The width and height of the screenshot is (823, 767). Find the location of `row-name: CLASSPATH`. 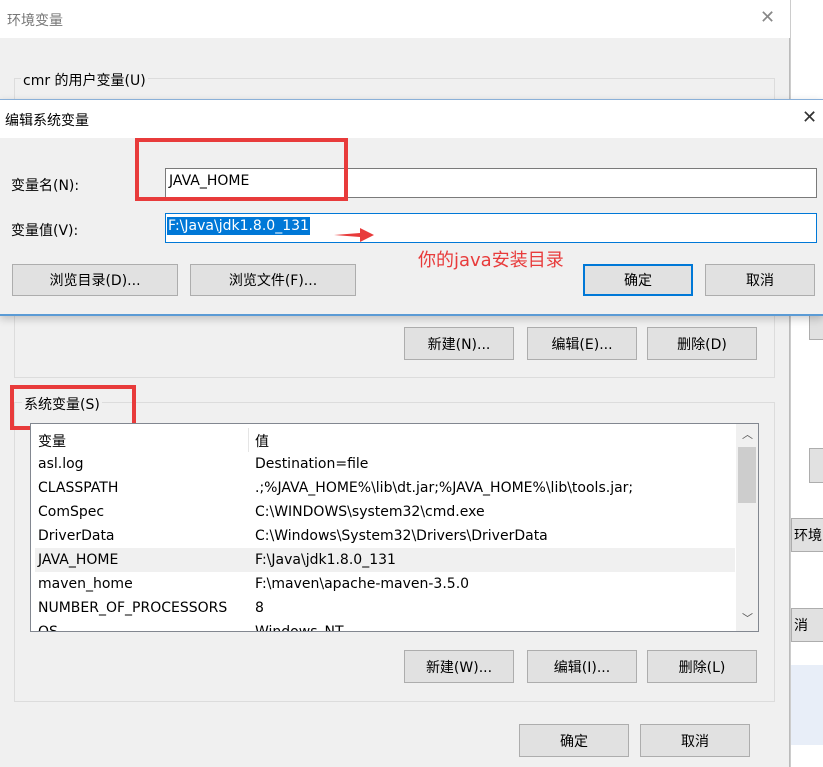

row-name: CLASSPATH is located at coordinates (78, 488).